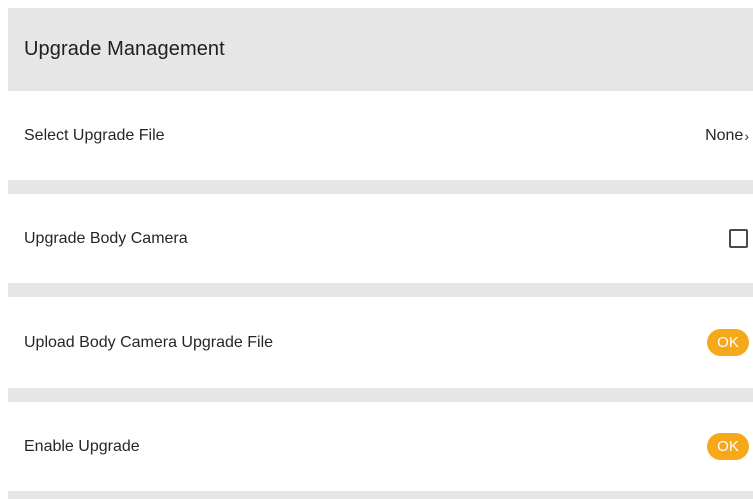 This screenshot has height=499, width=753. What do you see at coordinates (106, 238) in the screenshot?
I see `upgrade-body-camera-label: Upgrade Body Camera` at bounding box center [106, 238].